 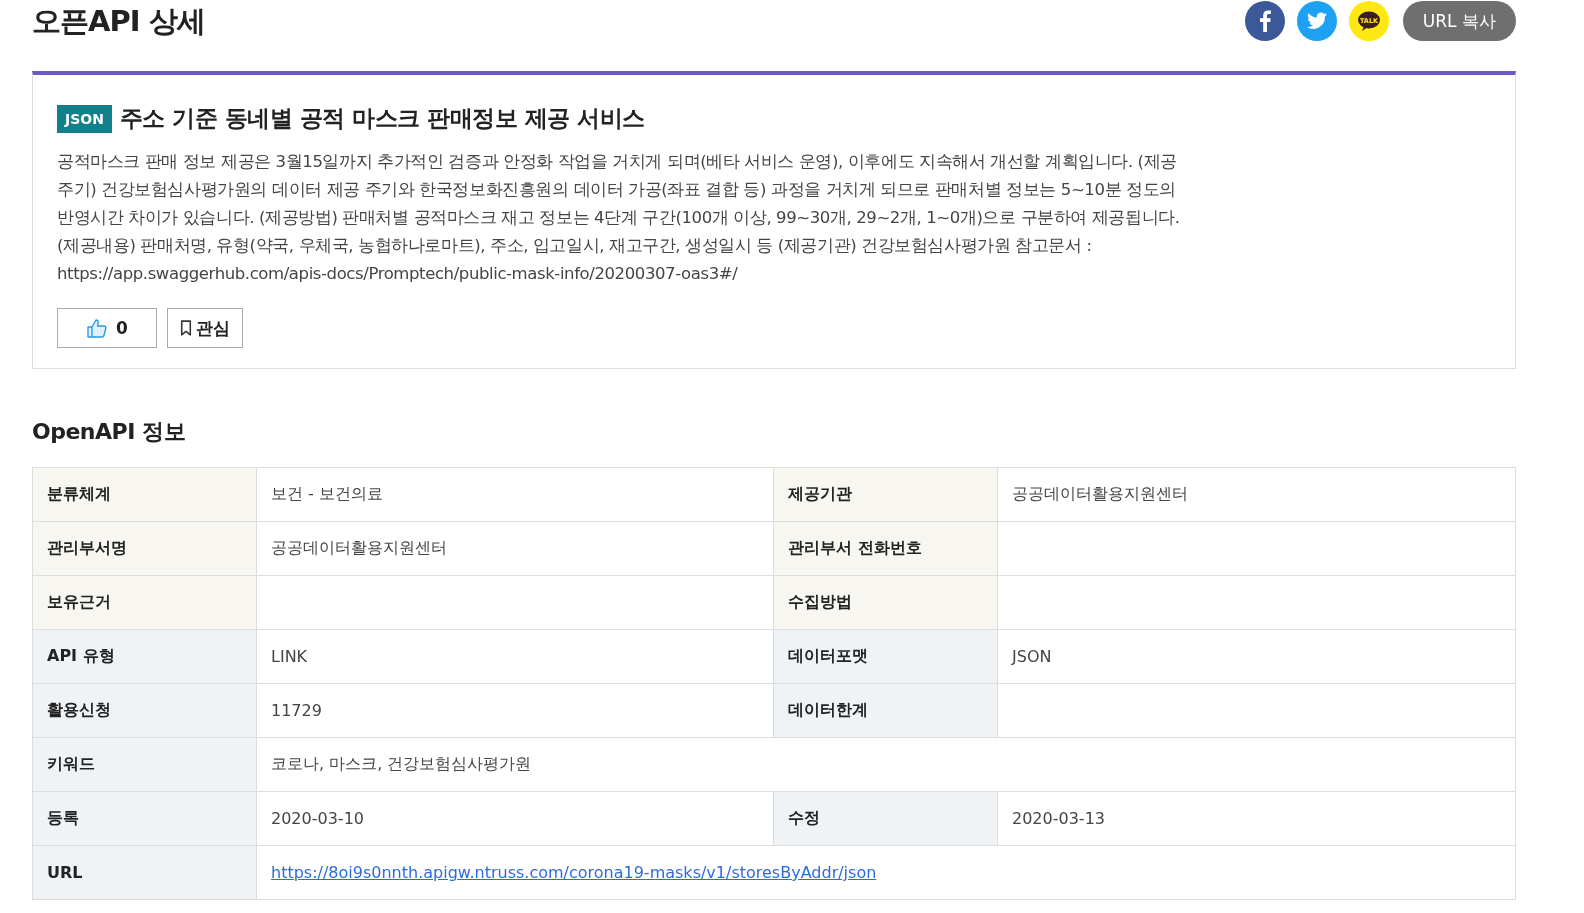 I want to click on service-title: 주소 기준 동네별 공적 마스크 판매정보 제공 서비스, so click(x=382, y=118).